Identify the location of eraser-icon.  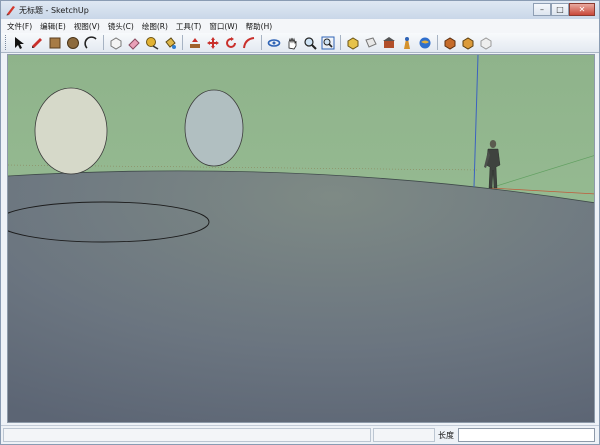
(134, 42).